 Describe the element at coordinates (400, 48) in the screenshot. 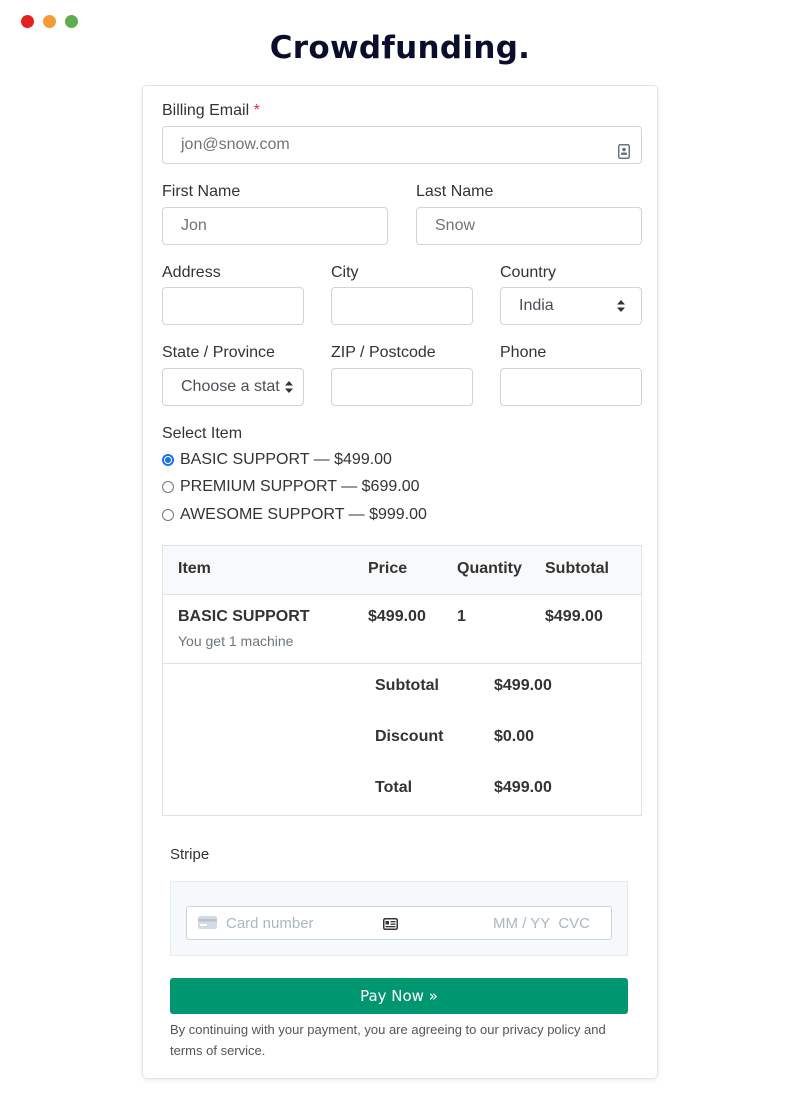

I see `page-title: Crowdfunding.` at that location.